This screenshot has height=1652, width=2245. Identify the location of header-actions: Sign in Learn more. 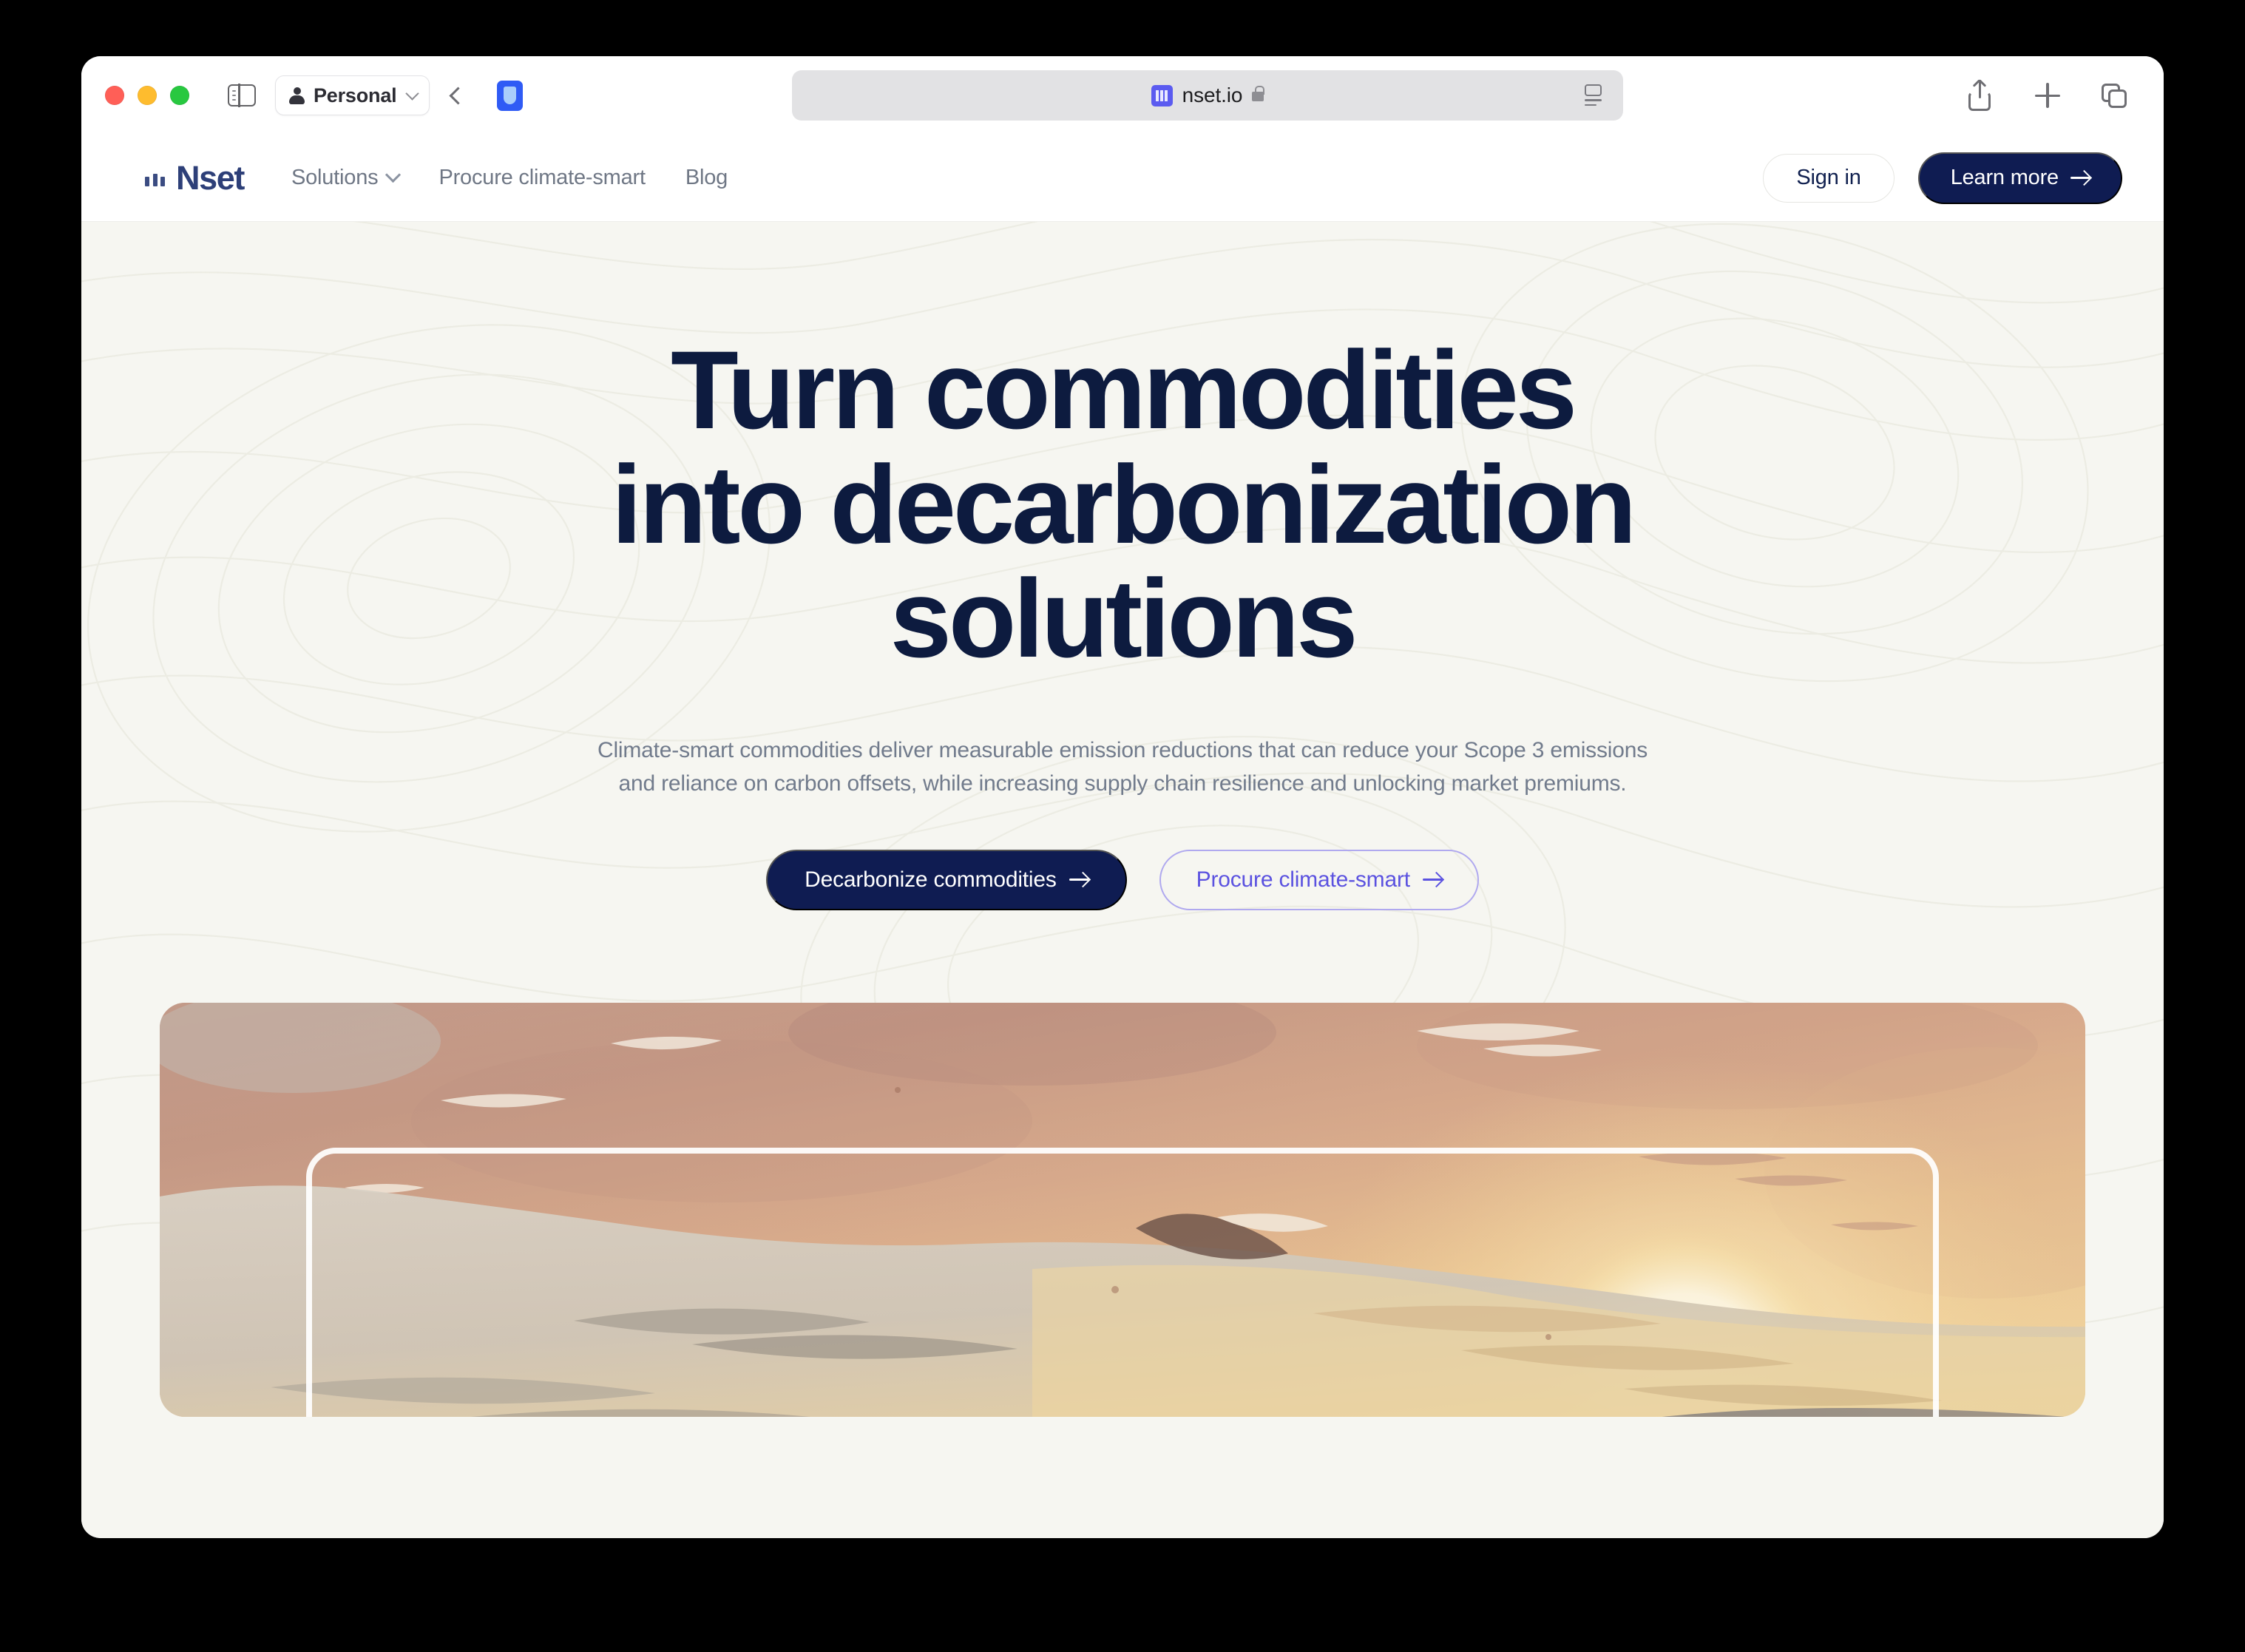
(1942, 178).